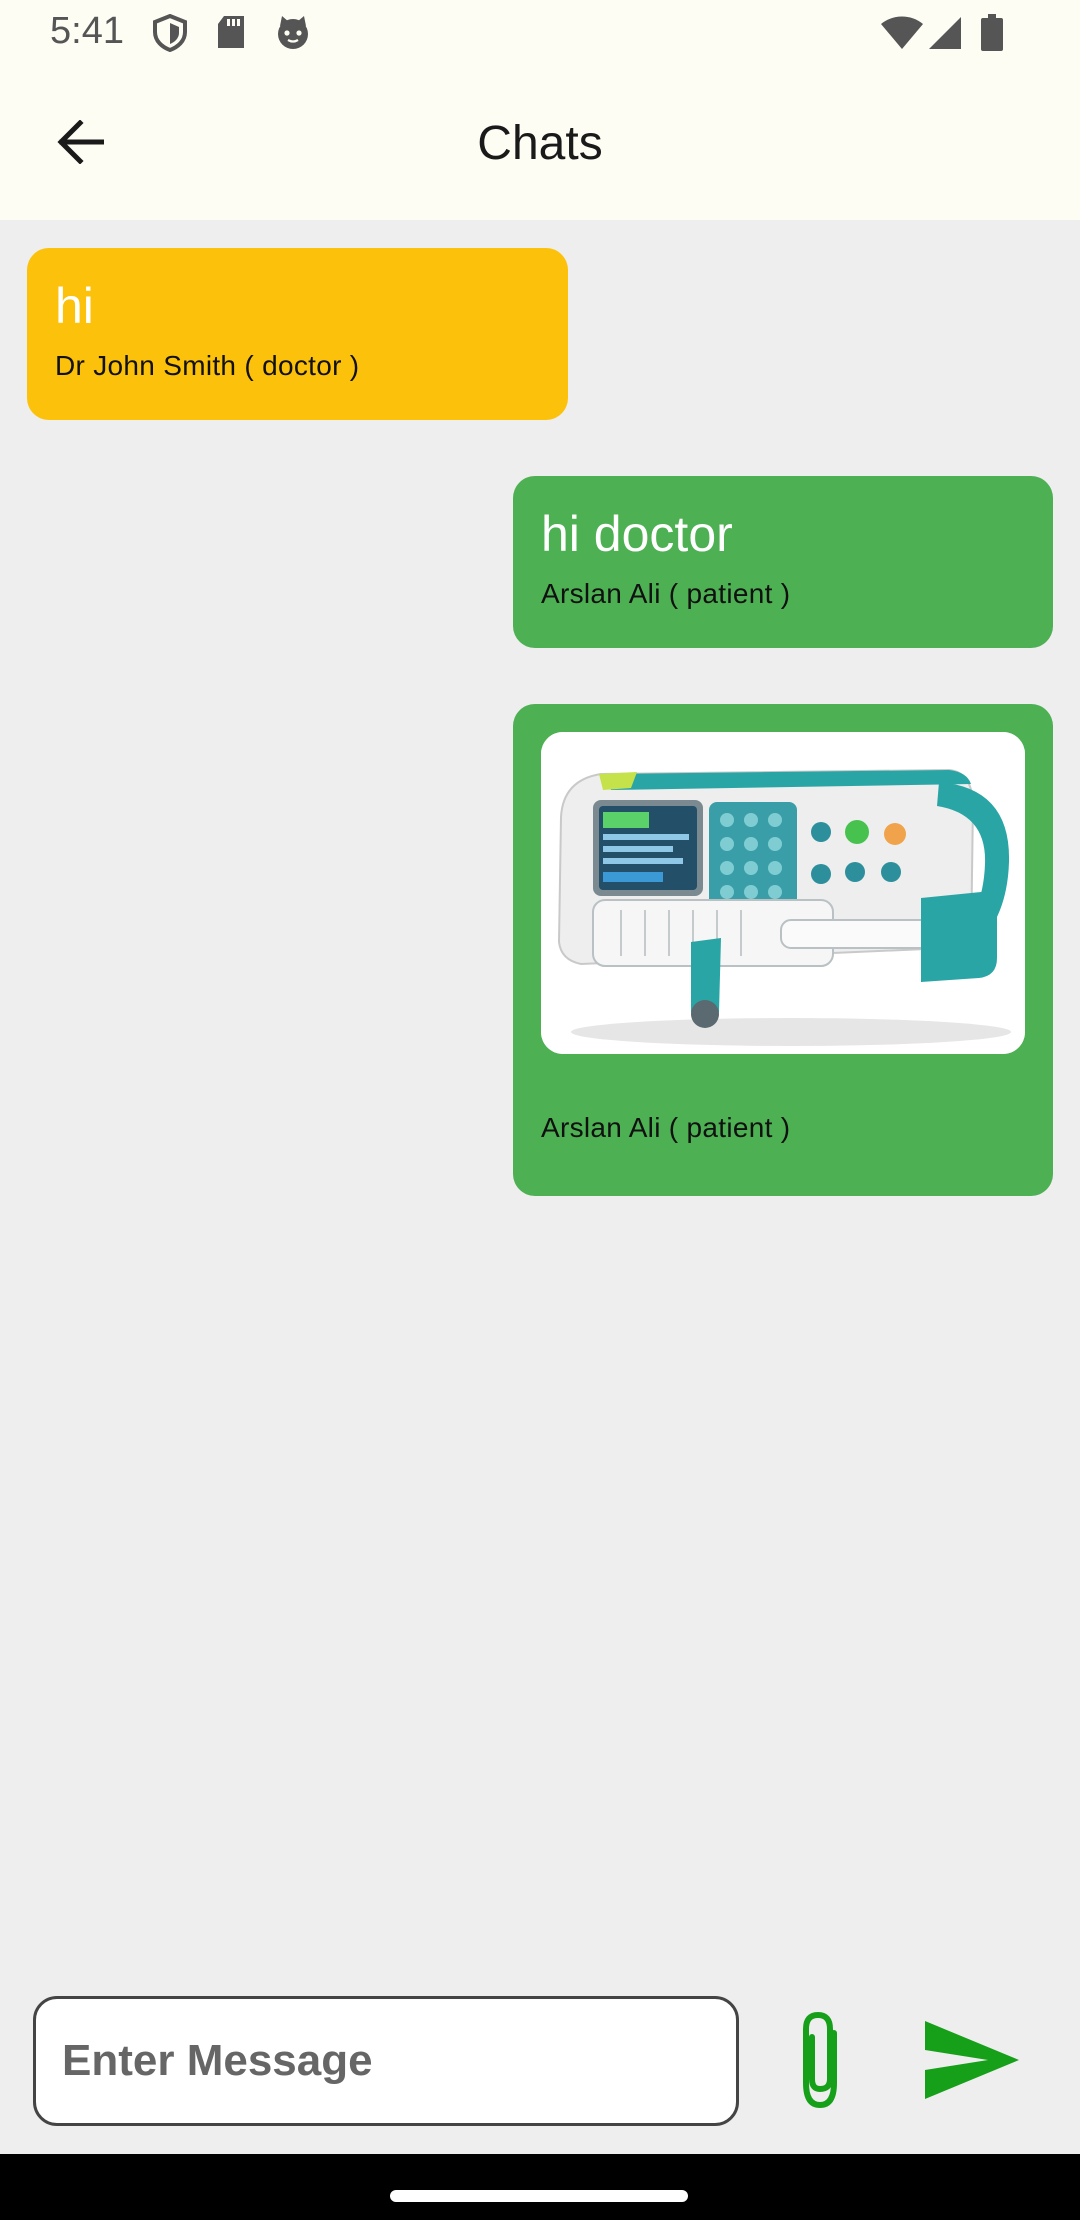 This screenshot has width=1080, height=2220. I want to click on message-input, so click(386, 2061).